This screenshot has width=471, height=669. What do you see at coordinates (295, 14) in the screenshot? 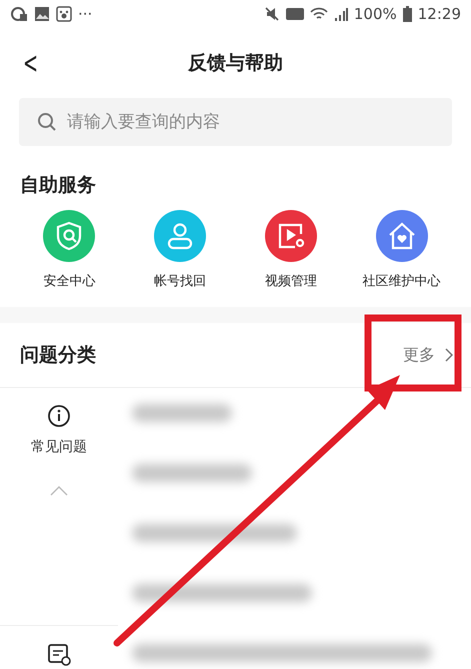
I see `hd-icon` at bounding box center [295, 14].